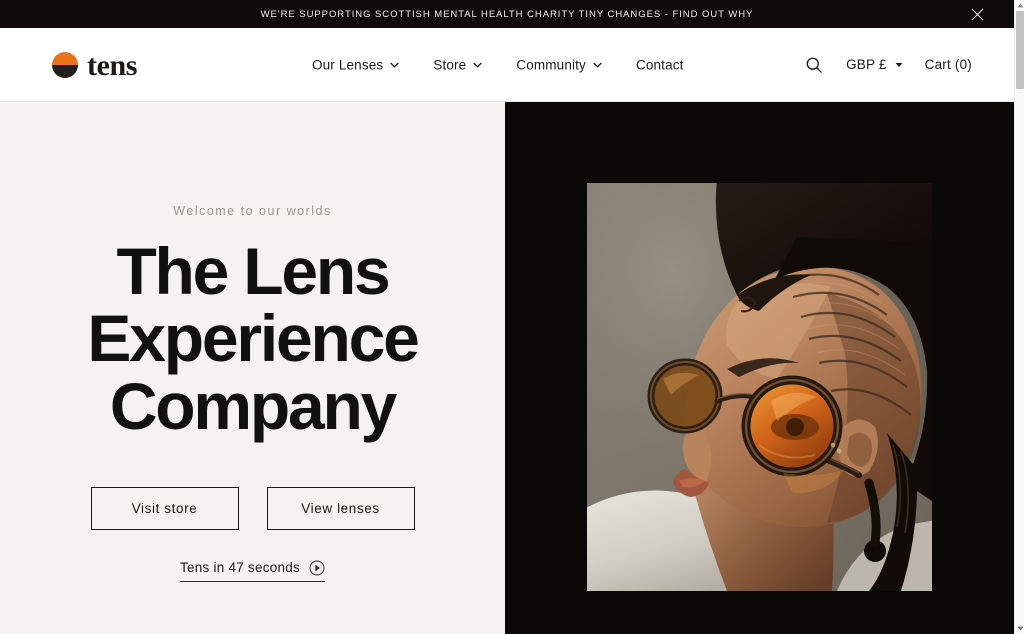 The width and height of the screenshot is (1024, 634). What do you see at coordinates (340, 508) in the screenshot?
I see `view-lenses-button: View lenses` at bounding box center [340, 508].